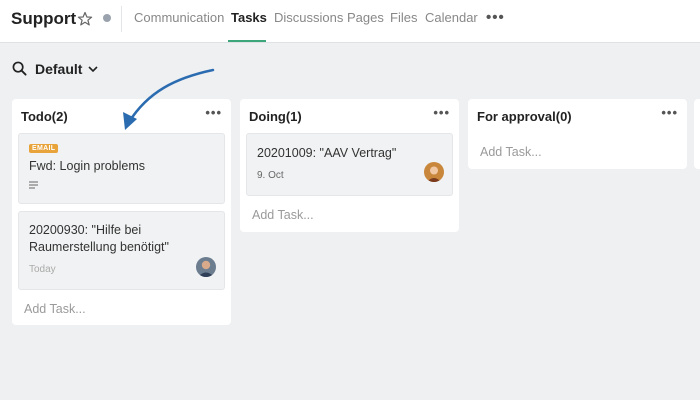  Describe the element at coordinates (85, 19) in the screenshot. I see `star-icon` at that location.